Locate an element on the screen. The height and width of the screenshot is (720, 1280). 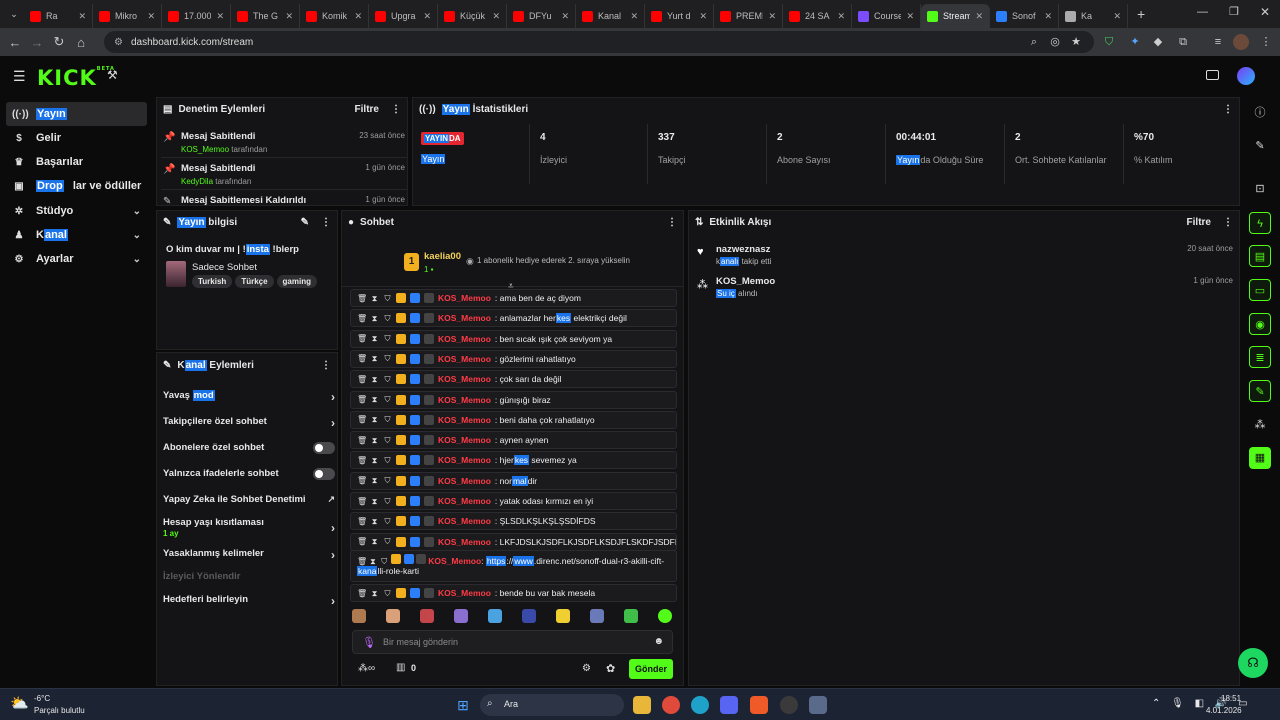
weather-icon: ⛅ is located at coordinates (19, 703).